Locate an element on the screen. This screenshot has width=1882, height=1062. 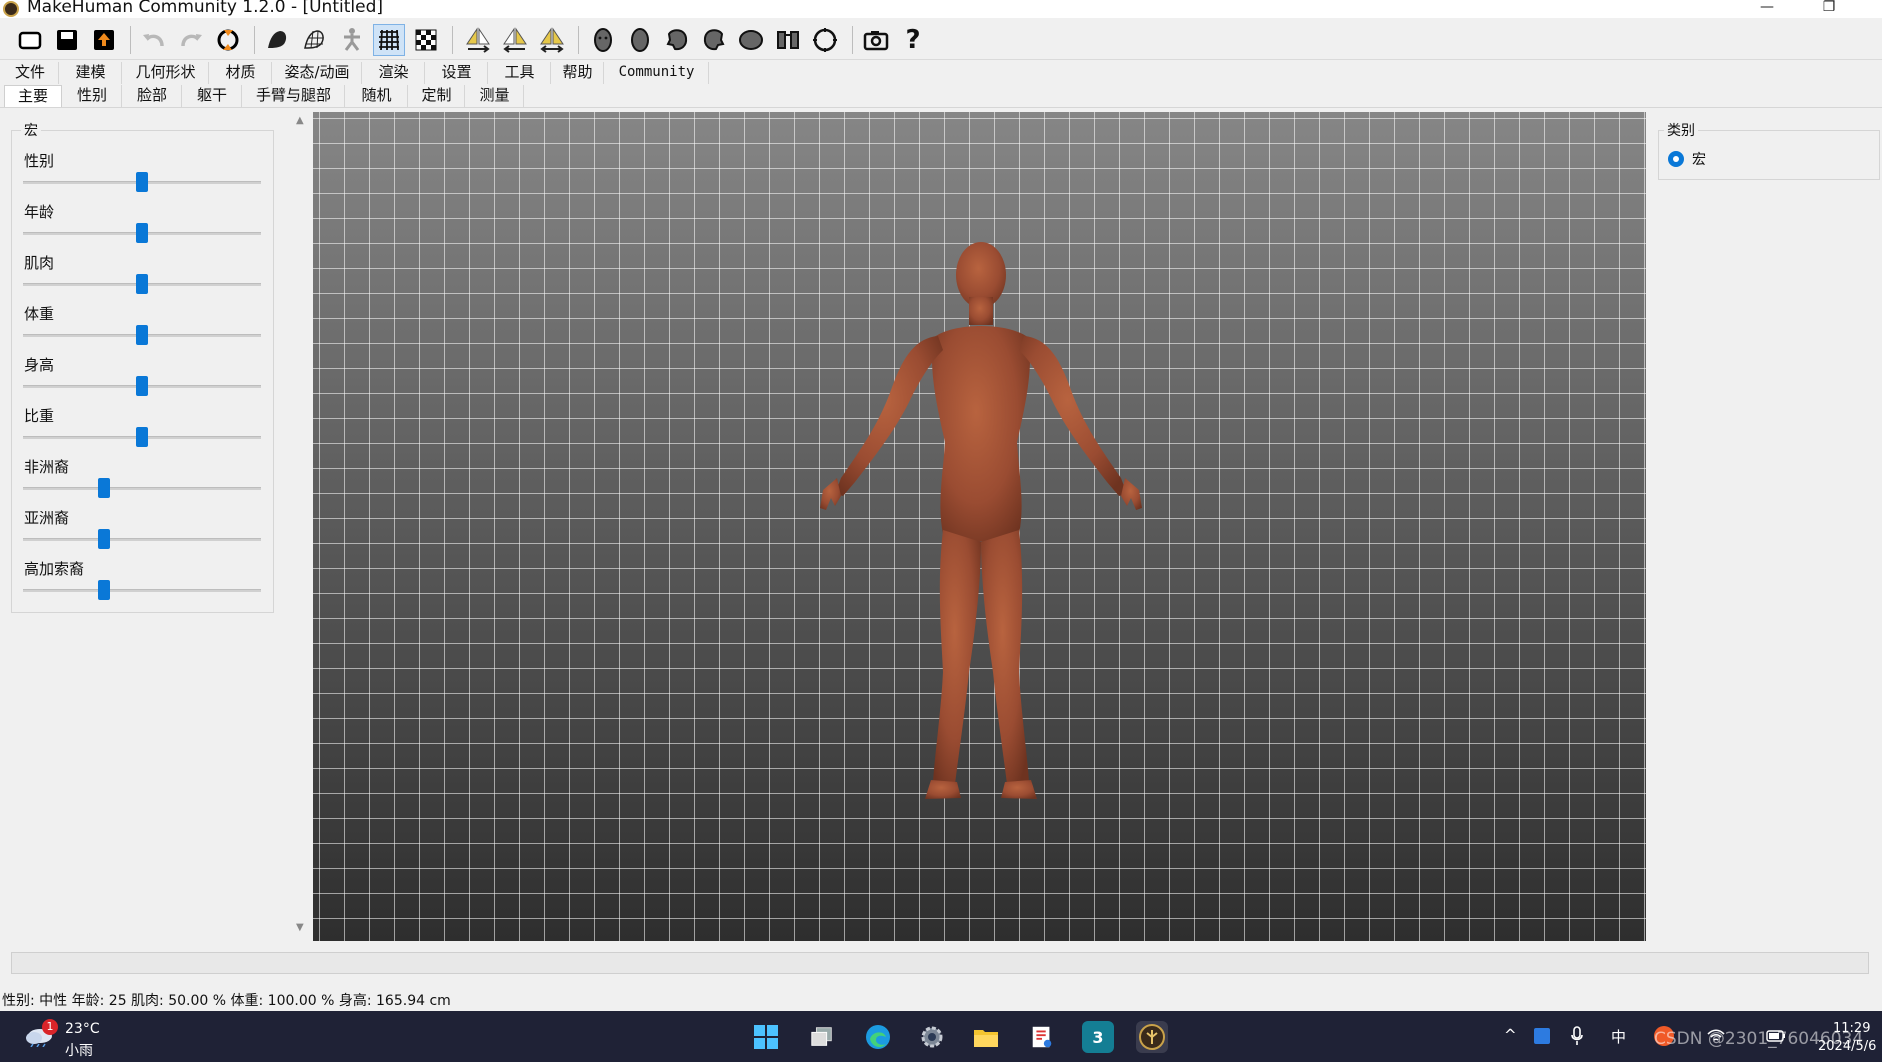
slider-label: 比重 is located at coordinates (39, 416).